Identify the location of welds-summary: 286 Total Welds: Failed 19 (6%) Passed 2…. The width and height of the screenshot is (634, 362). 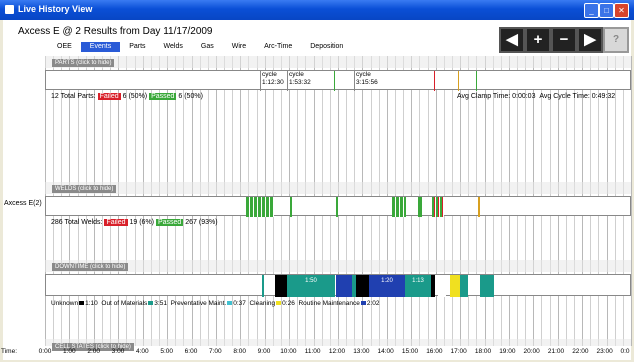
(134, 222).